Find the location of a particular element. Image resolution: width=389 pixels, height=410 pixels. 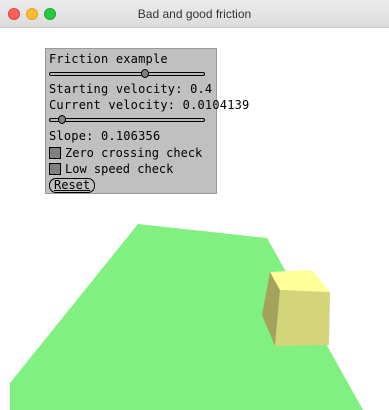

checkbox-label: Zero crossing check is located at coordinates (134, 153).